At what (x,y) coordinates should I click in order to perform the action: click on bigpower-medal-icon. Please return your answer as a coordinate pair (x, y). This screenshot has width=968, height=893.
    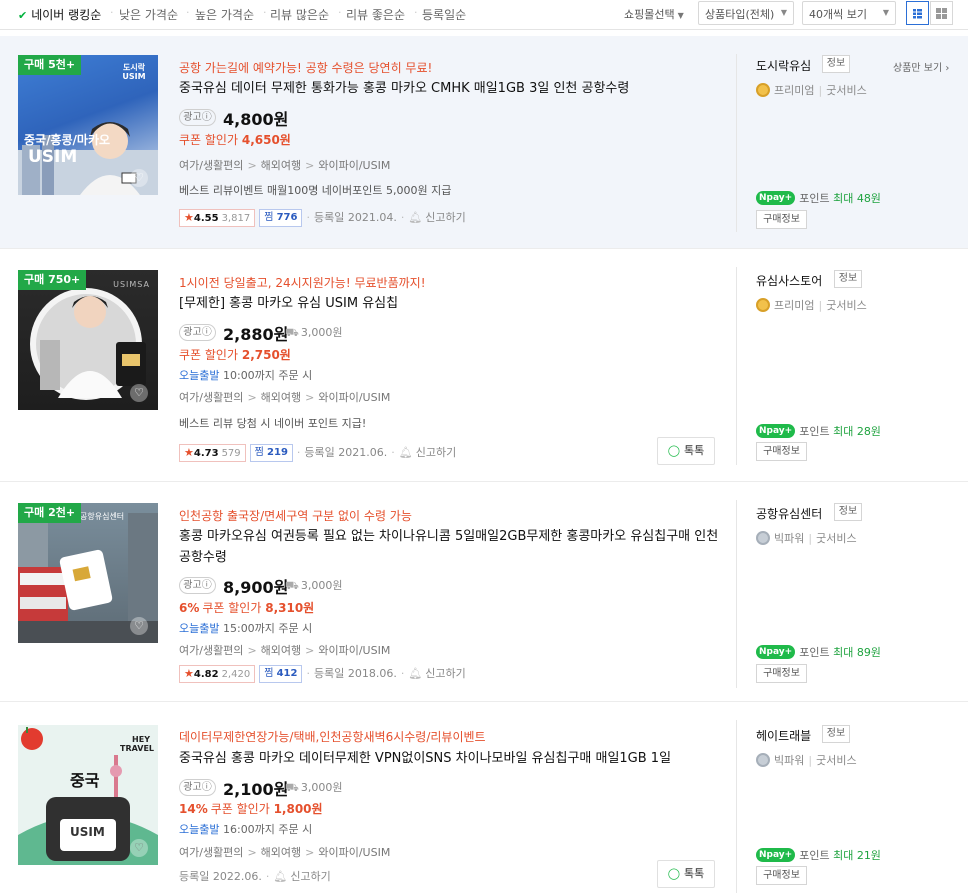
    Looking at the image, I should click on (763, 760).